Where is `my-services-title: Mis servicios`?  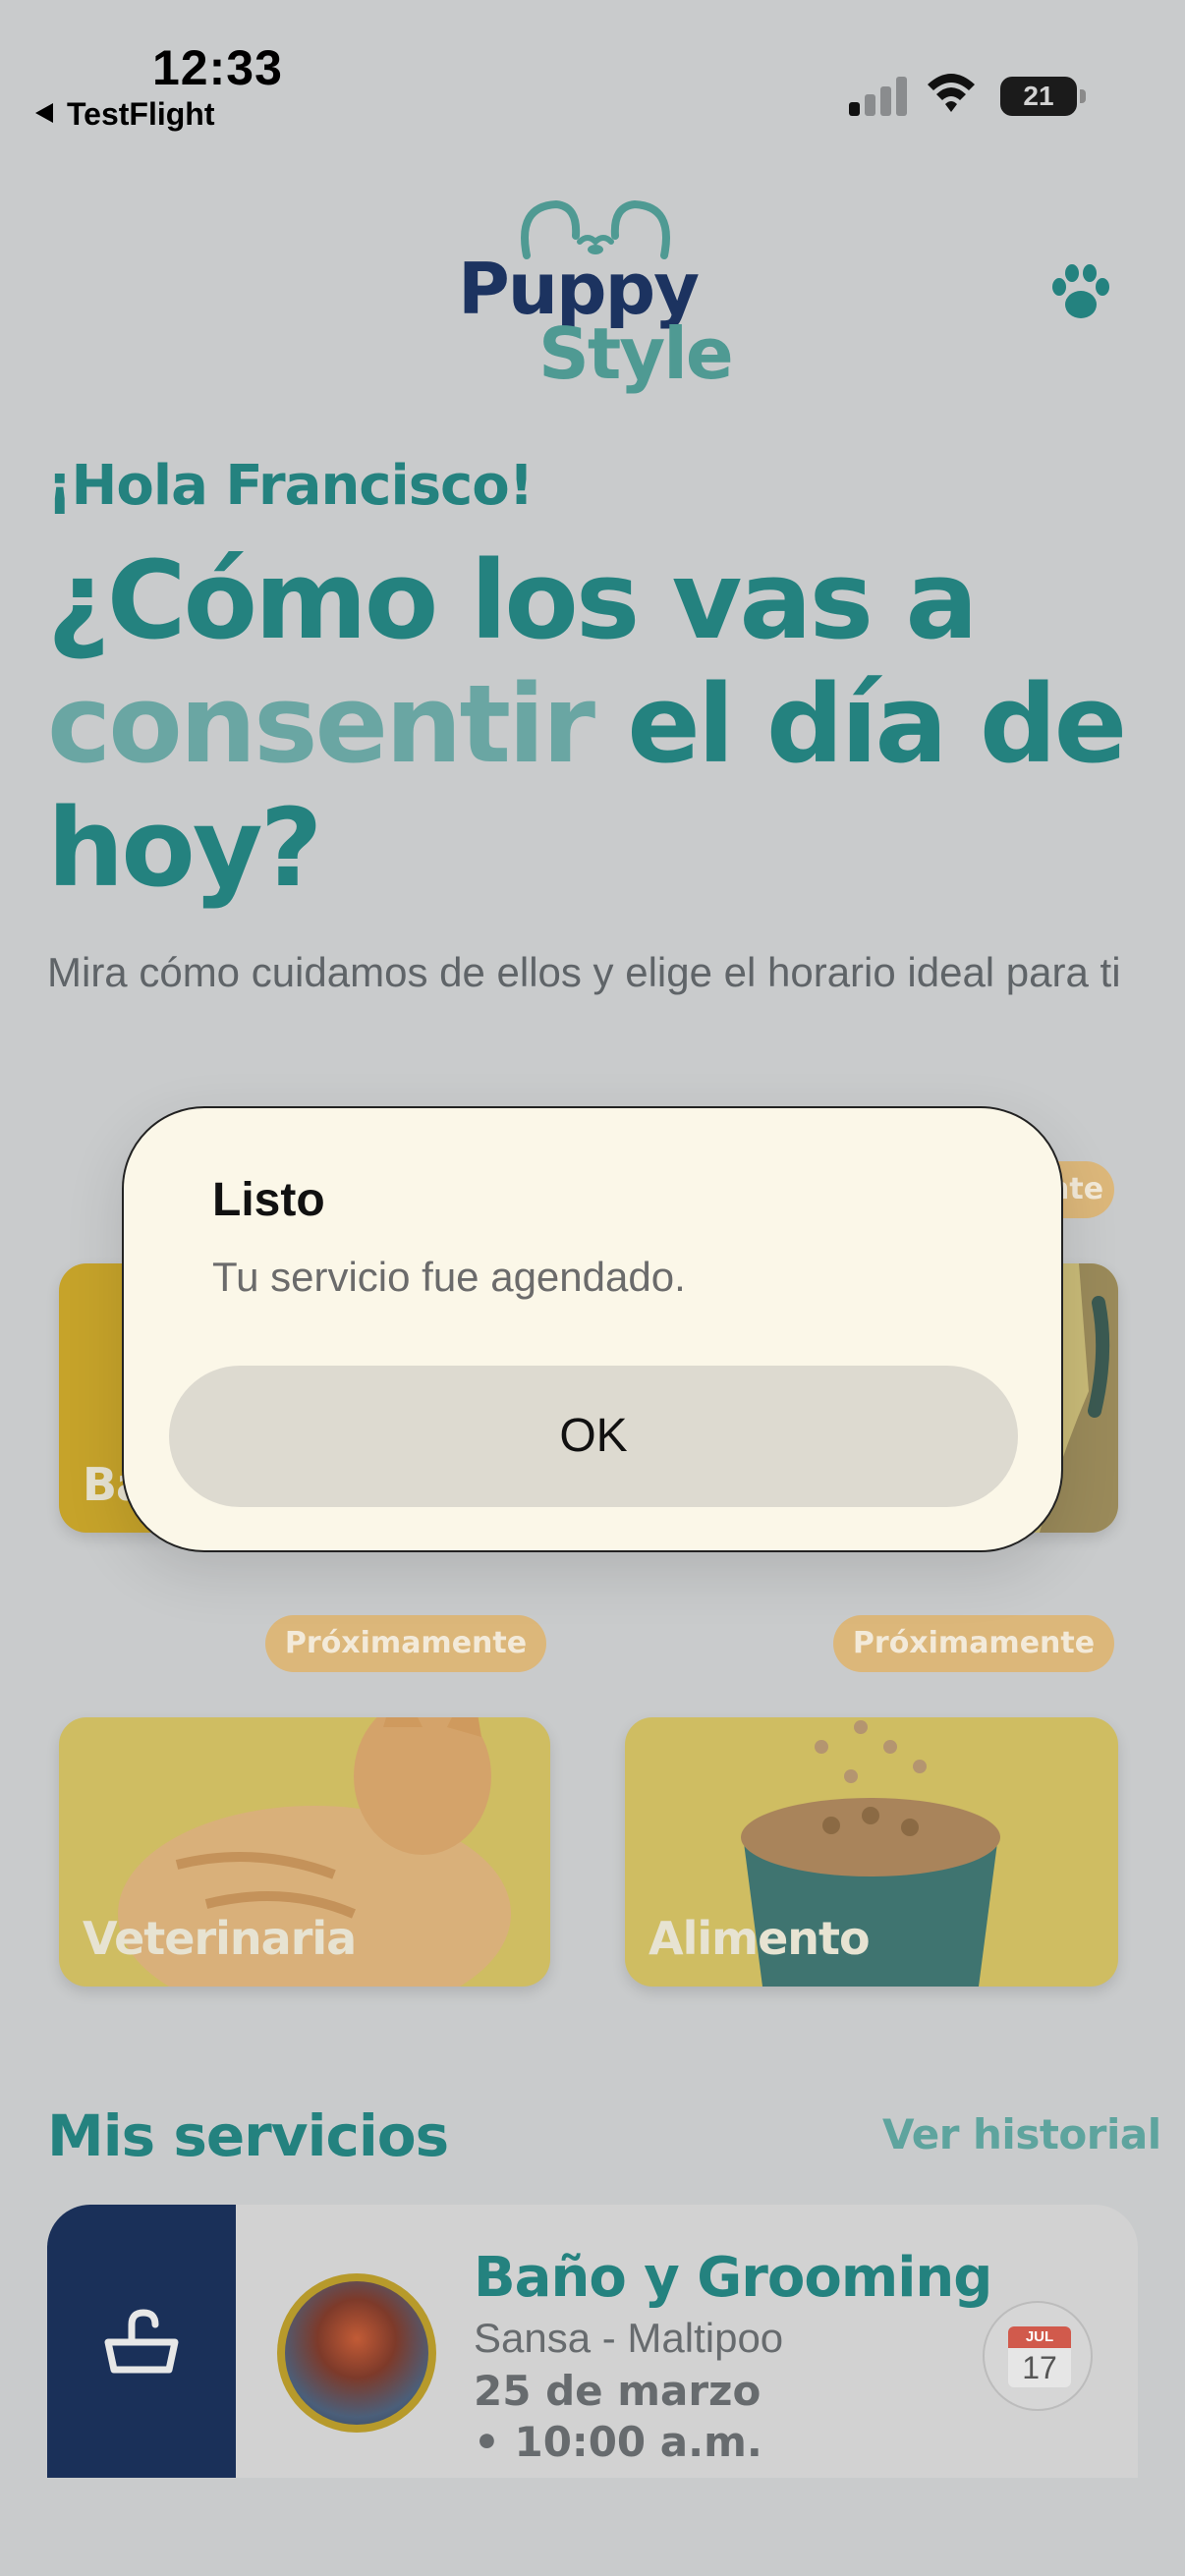 my-services-title: Mis servicios is located at coordinates (248, 2135).